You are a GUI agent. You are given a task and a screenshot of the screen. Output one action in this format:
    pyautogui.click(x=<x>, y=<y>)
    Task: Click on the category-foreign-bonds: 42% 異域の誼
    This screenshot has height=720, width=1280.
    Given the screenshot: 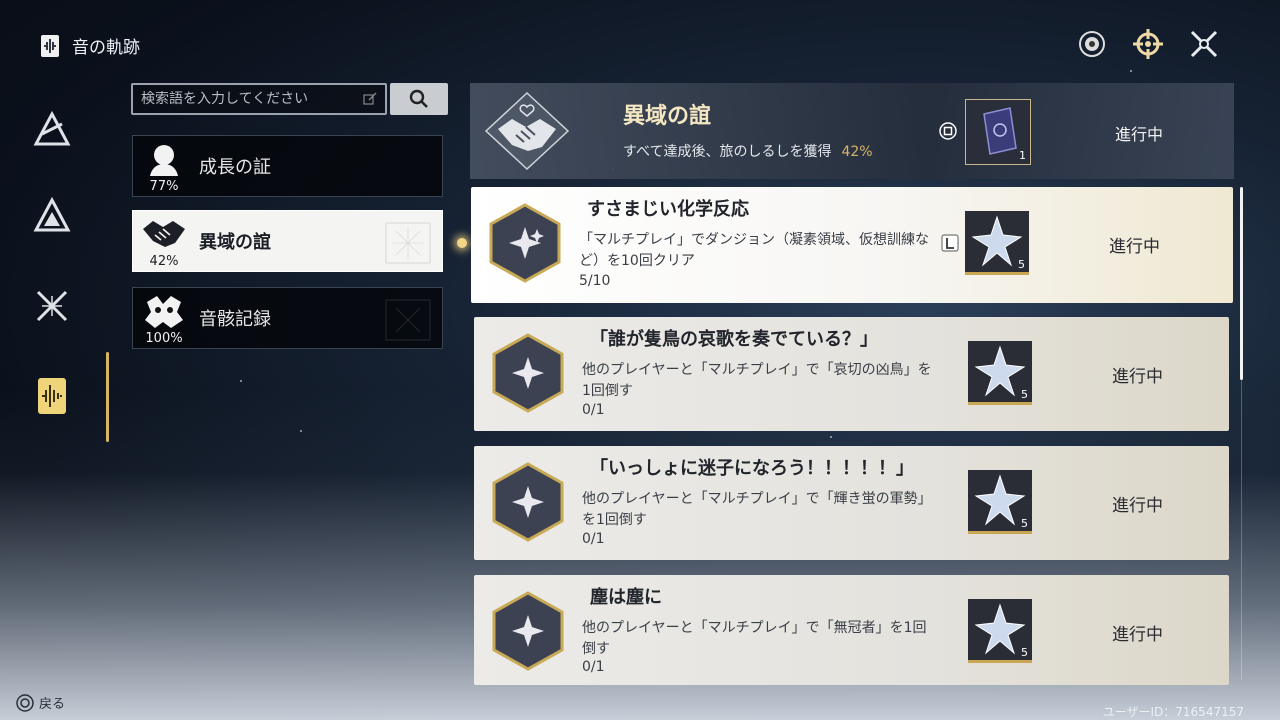 What is the action you would take?
    pyautogui.click(x=287, y=241)
    